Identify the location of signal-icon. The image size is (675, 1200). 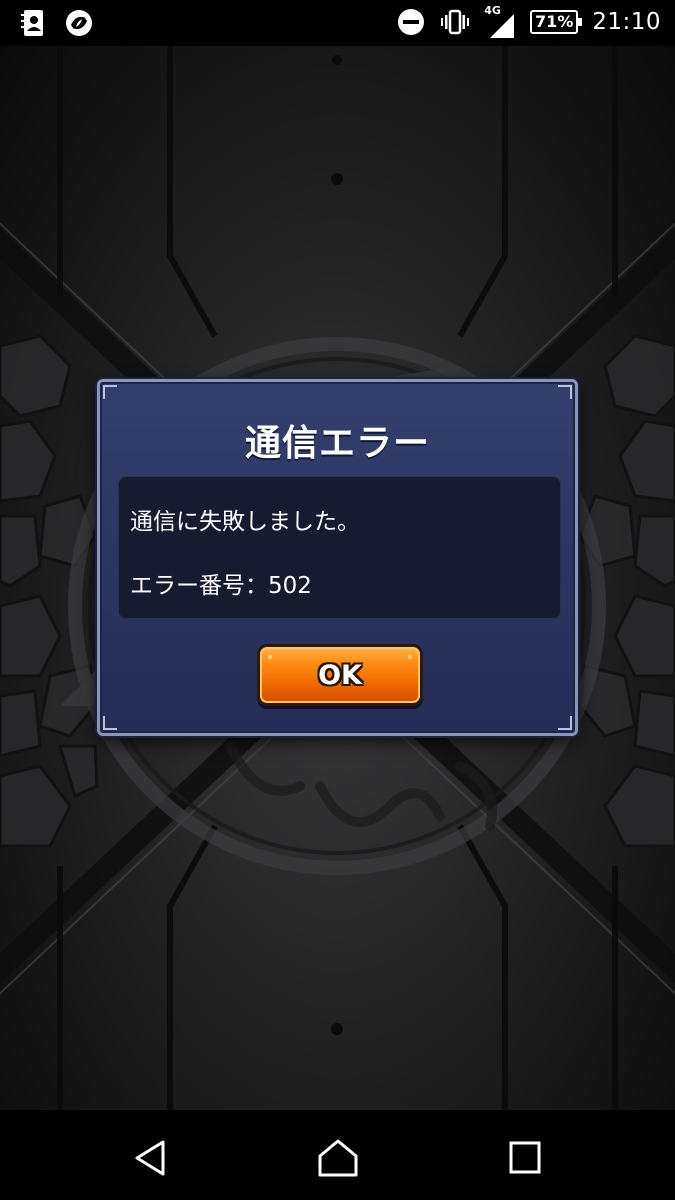
(502, 26).